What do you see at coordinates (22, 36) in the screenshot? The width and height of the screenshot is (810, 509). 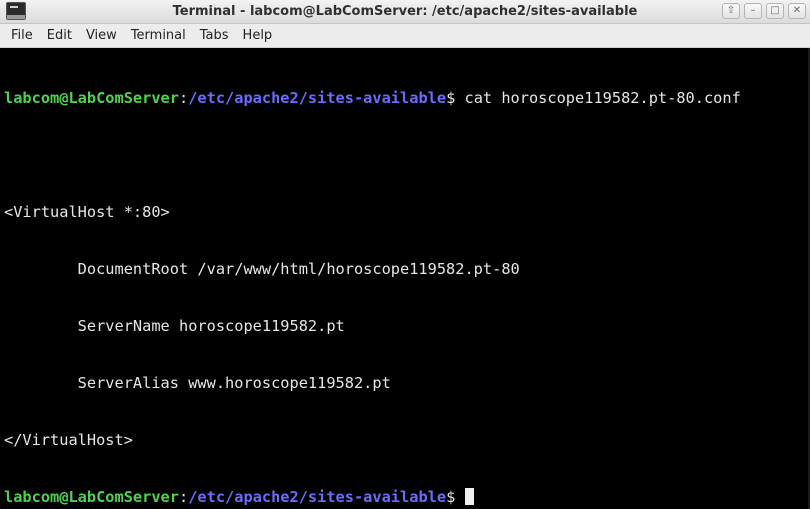 I see `menu-file: File` at bounding box center [22, 36].